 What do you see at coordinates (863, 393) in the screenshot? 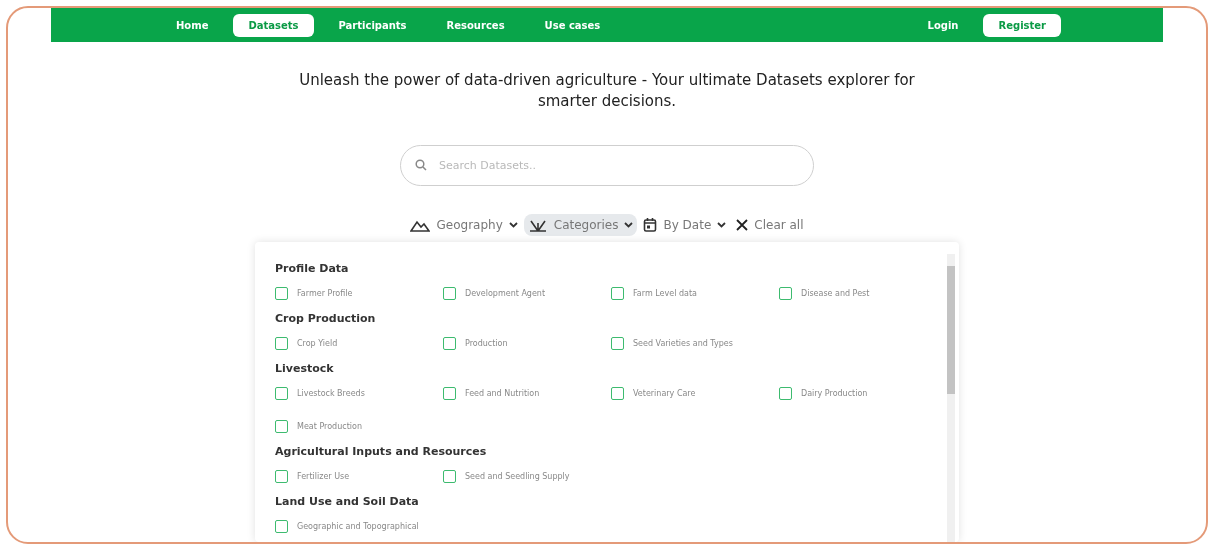
I see `category-checkbox: Dairy Production` at bounding box center [863, 393].